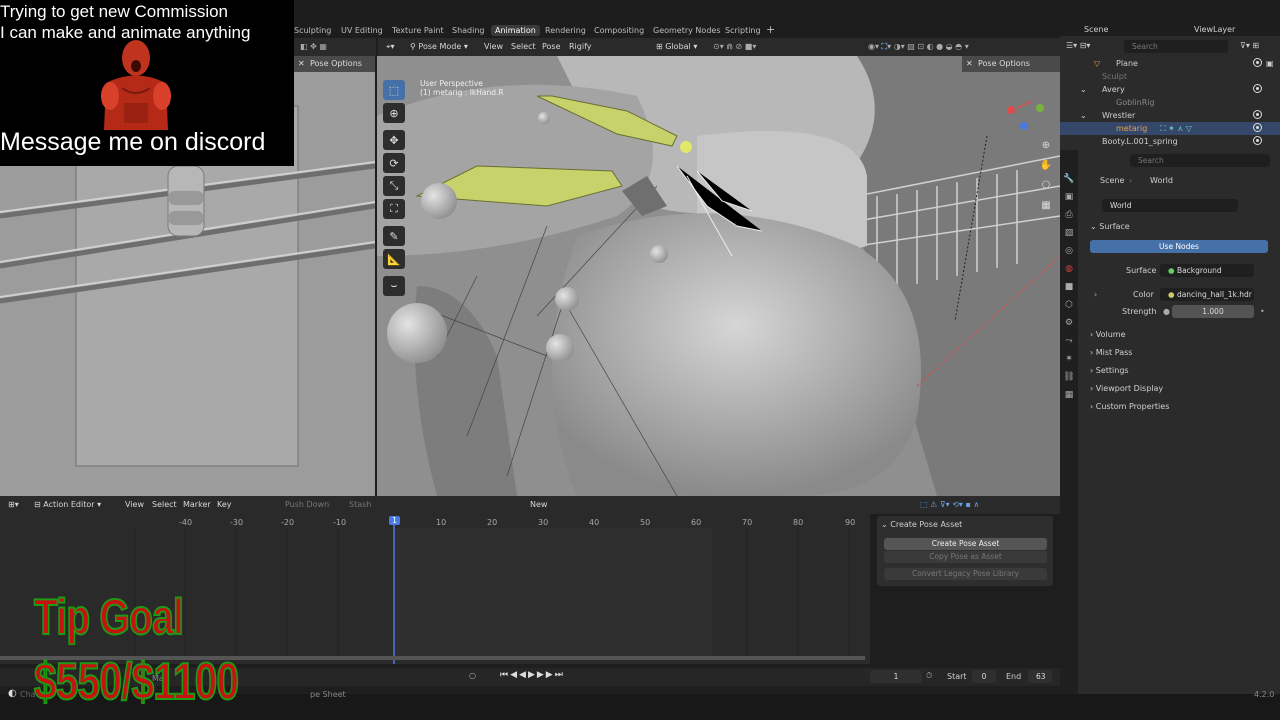  Describe the element at coordinates (1176, 46) in the screenshot. I see `outliner-search-input: Search` at that location.